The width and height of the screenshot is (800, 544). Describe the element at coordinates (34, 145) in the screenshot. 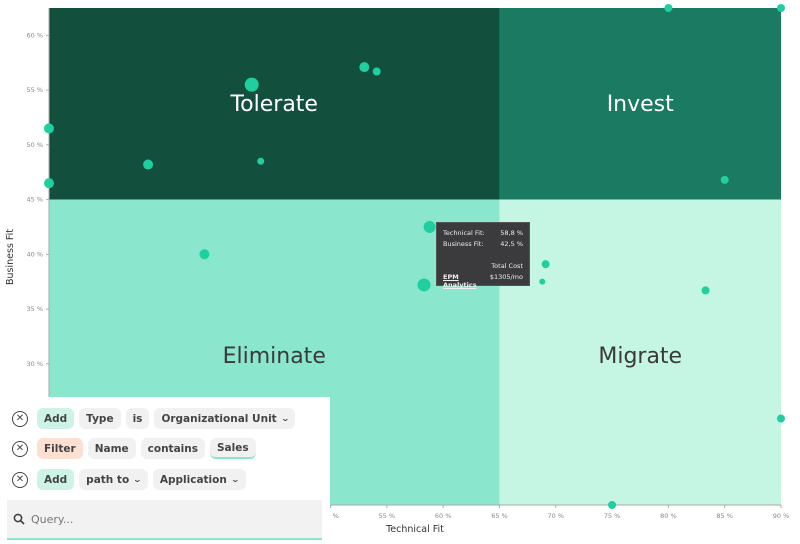

I see `y-tick-label: 50 %` at that location.